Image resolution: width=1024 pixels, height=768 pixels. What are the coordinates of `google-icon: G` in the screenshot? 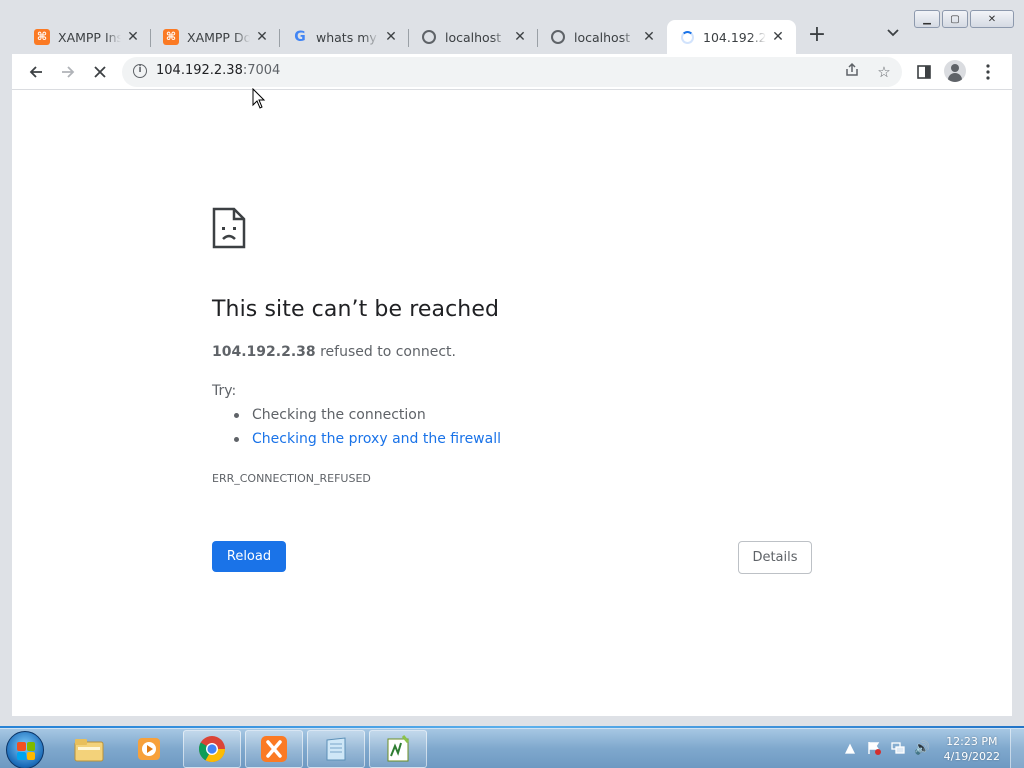 It's located at (300, 37).